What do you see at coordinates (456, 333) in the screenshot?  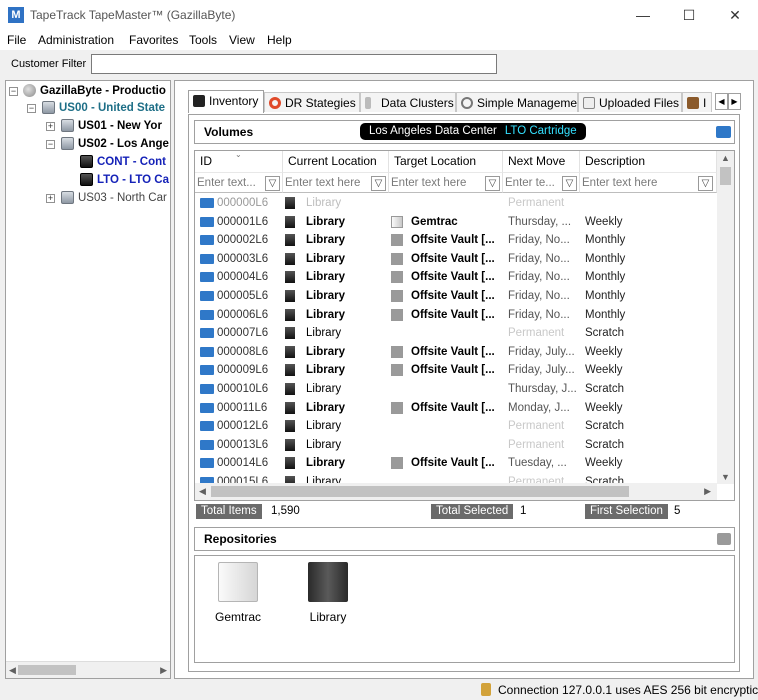 I see `table-row: 000007L6 Library Permanent Scratch` at bounding box center [456, 333].